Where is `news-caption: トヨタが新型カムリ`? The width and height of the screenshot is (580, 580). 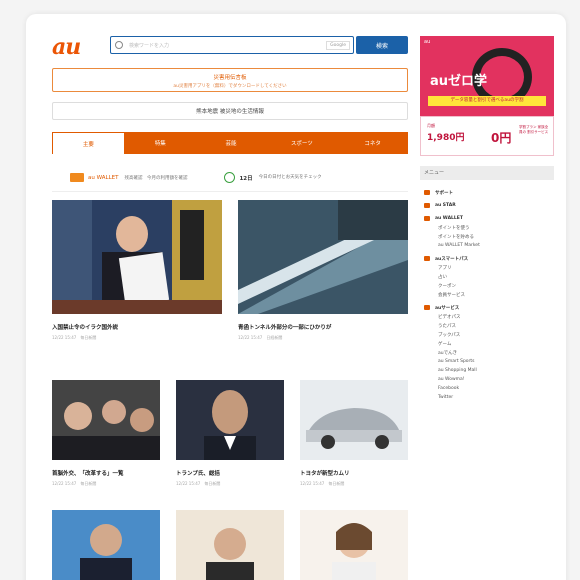
news-caption: トヨタが新型カムリ is located at coordinates (325, 474).